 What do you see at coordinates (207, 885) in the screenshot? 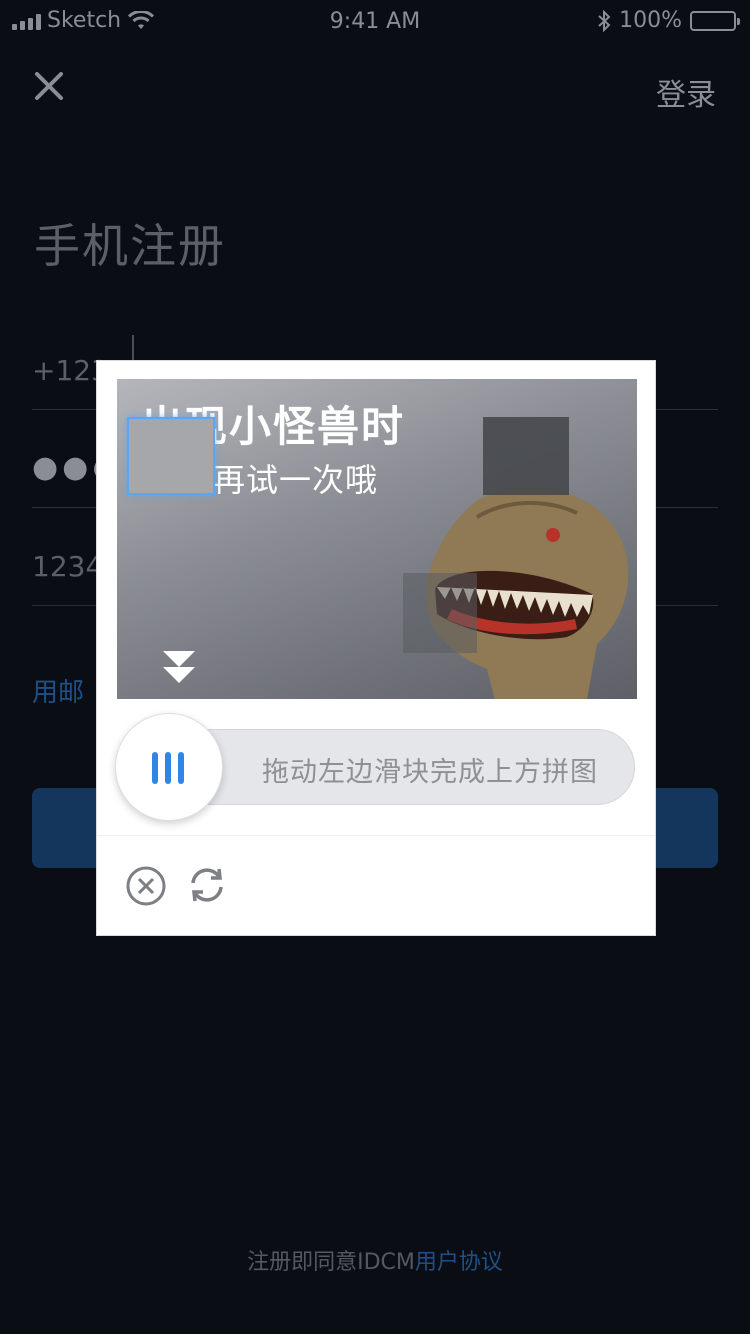
I see `refresh-icon` at bounding box center [207, 885].